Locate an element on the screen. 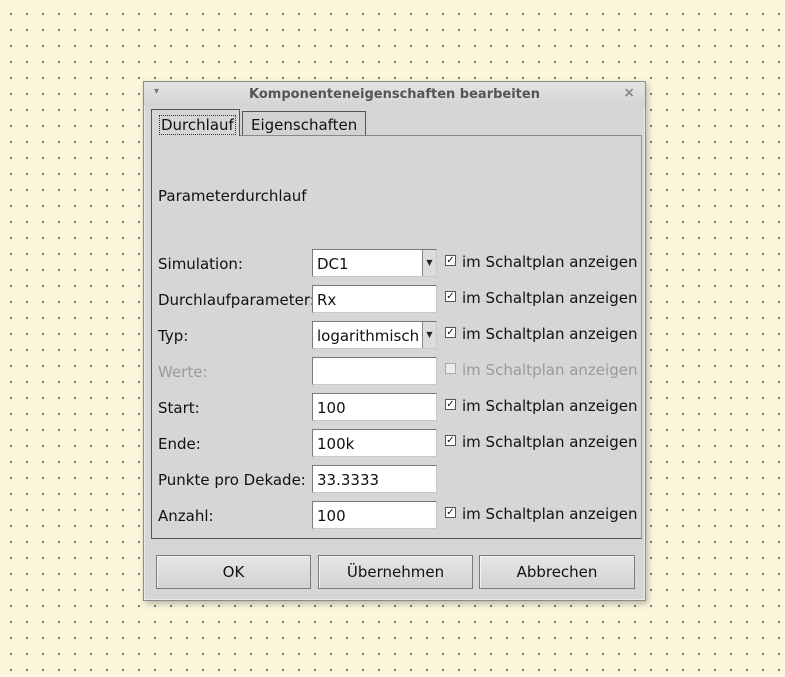 The image size is (785, 677). tab-eigenschaften: Eigenschaften is located at coordinates (304, 123).